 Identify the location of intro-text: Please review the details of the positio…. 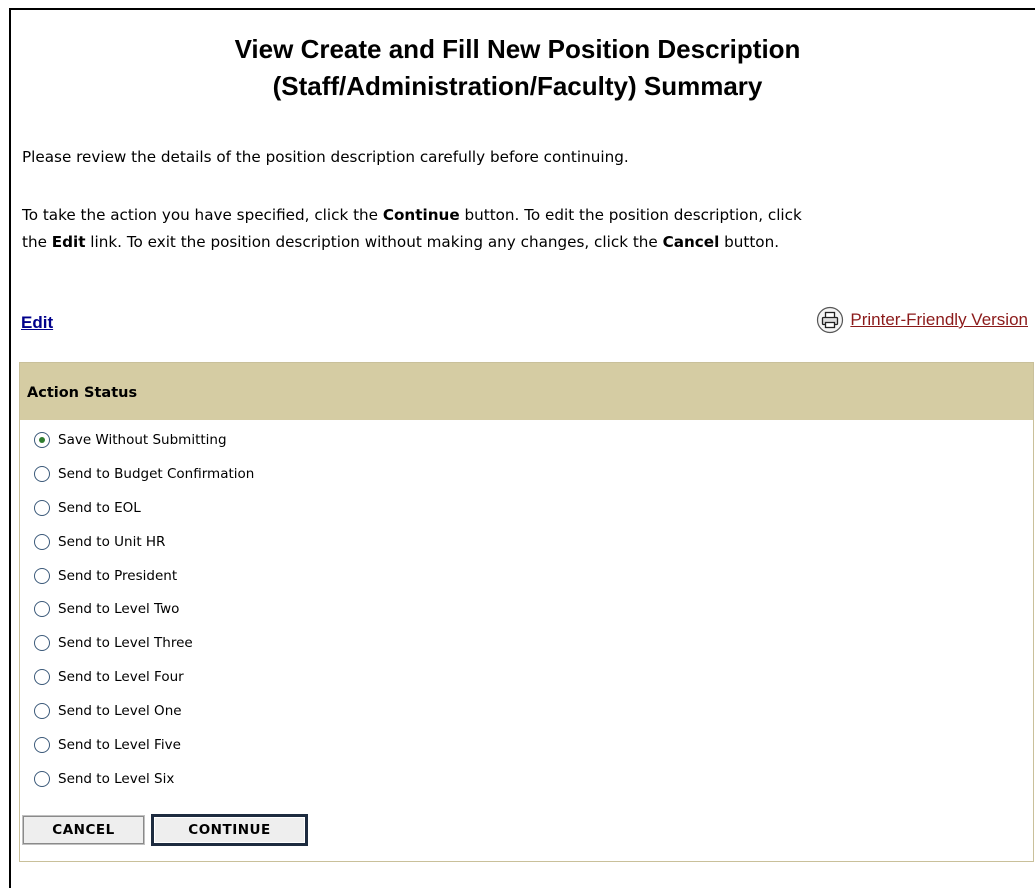
(325, 157).